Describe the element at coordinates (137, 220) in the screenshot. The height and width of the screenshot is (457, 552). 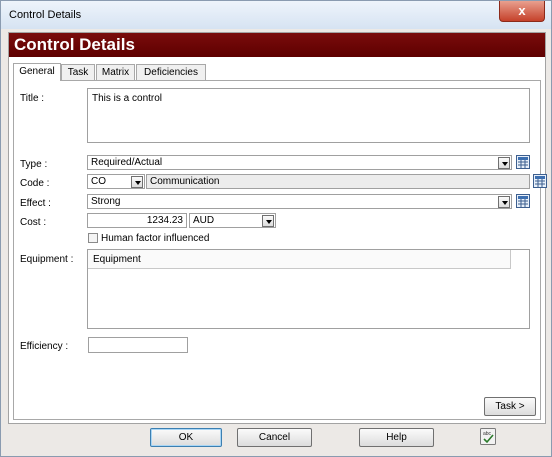
I see `cost-input: 1234.23` at that location.